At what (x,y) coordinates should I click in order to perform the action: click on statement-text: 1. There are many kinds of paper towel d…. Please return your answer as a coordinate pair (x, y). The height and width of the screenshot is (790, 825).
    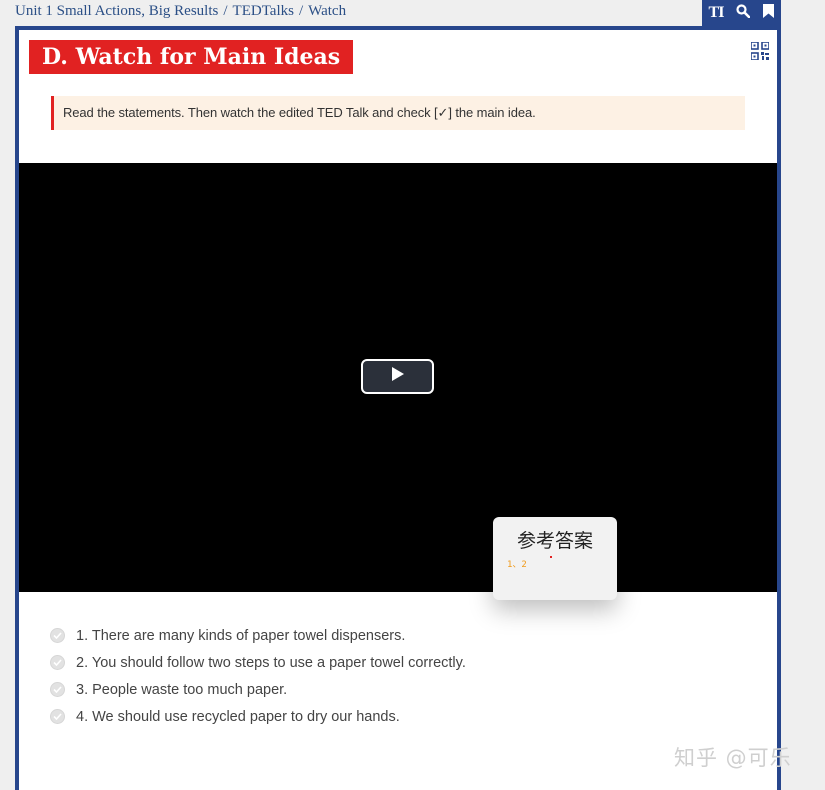
    Looking at the image, I should click on (241, 635).